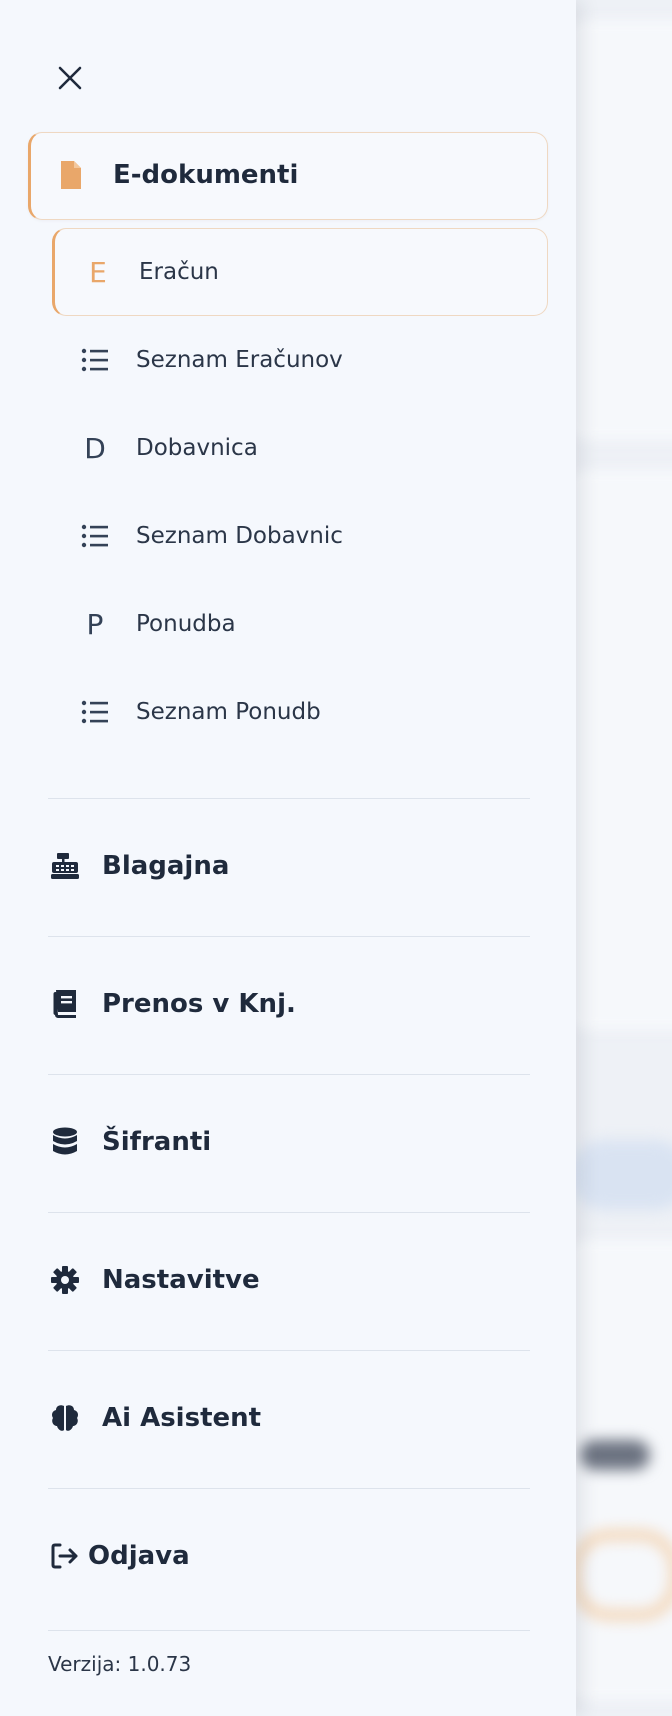 The width and height of the screenshot is (672, 1716). What do you see at coordinates (95, 624) in the screenshot?
I see `letter-p-icon: P` at bounding box center [95, 624].